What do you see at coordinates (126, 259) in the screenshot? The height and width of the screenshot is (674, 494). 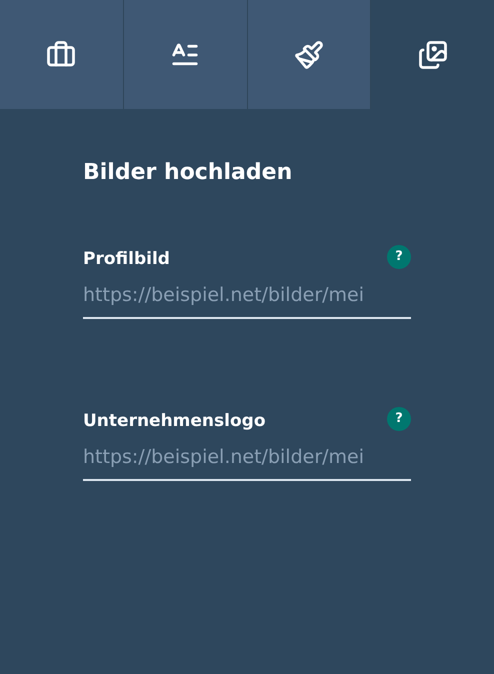 I see `field-label: Profilbild` at bounding box center [126, 259].